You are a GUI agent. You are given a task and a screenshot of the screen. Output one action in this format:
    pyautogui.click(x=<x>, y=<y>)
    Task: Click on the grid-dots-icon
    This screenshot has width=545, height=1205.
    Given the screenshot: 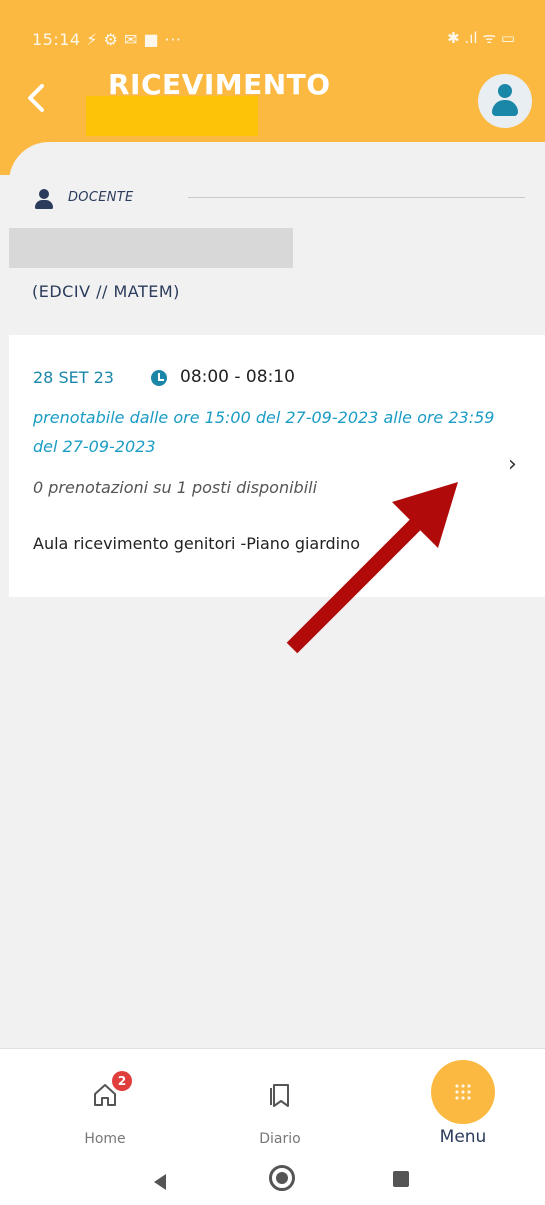 What is the action you would take?
    pyautogui.click(x=463, y=1092)
    